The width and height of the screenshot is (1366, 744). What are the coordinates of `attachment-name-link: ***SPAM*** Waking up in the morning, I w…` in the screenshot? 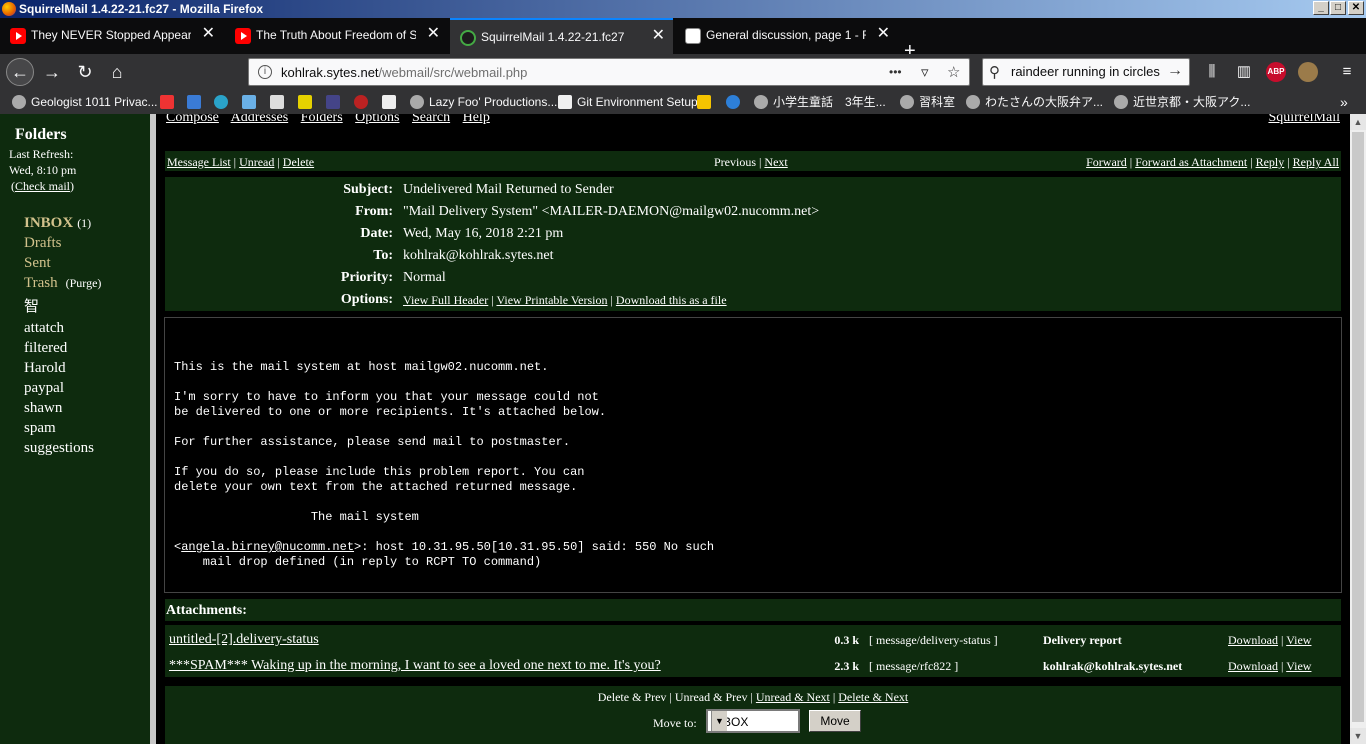 It's located at (415, 666).